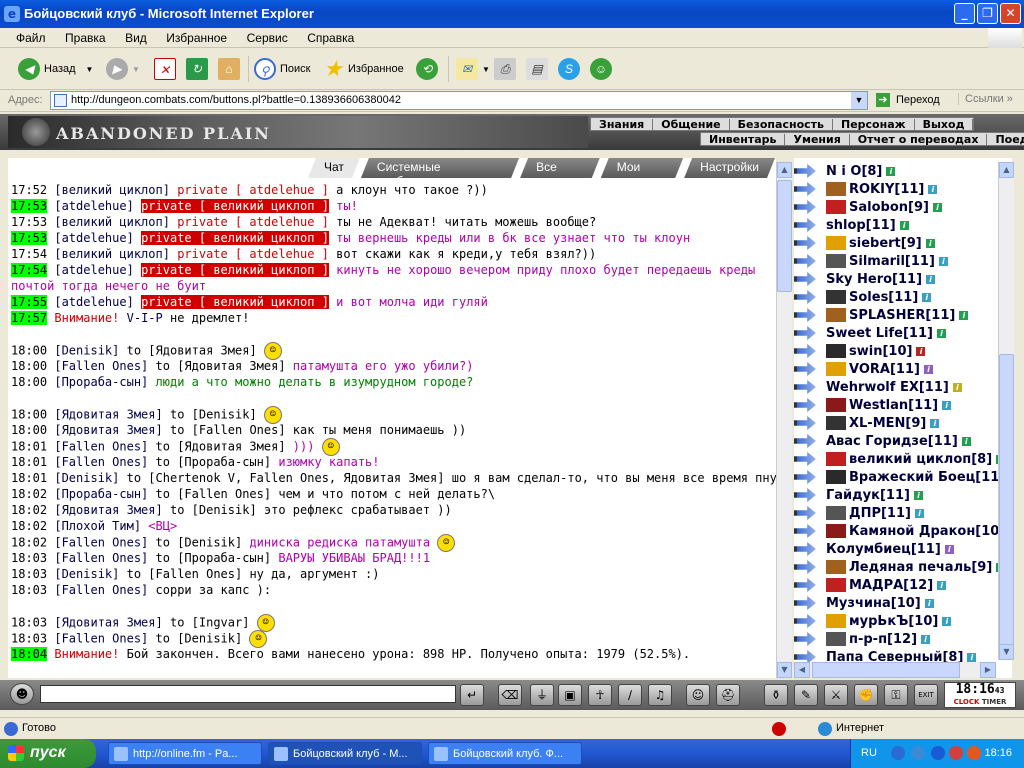  What do you see at coordinates (874, 279) in the screenshot?
I see `user-name: Sky Hero[11]` at bounding box center [874, 279].